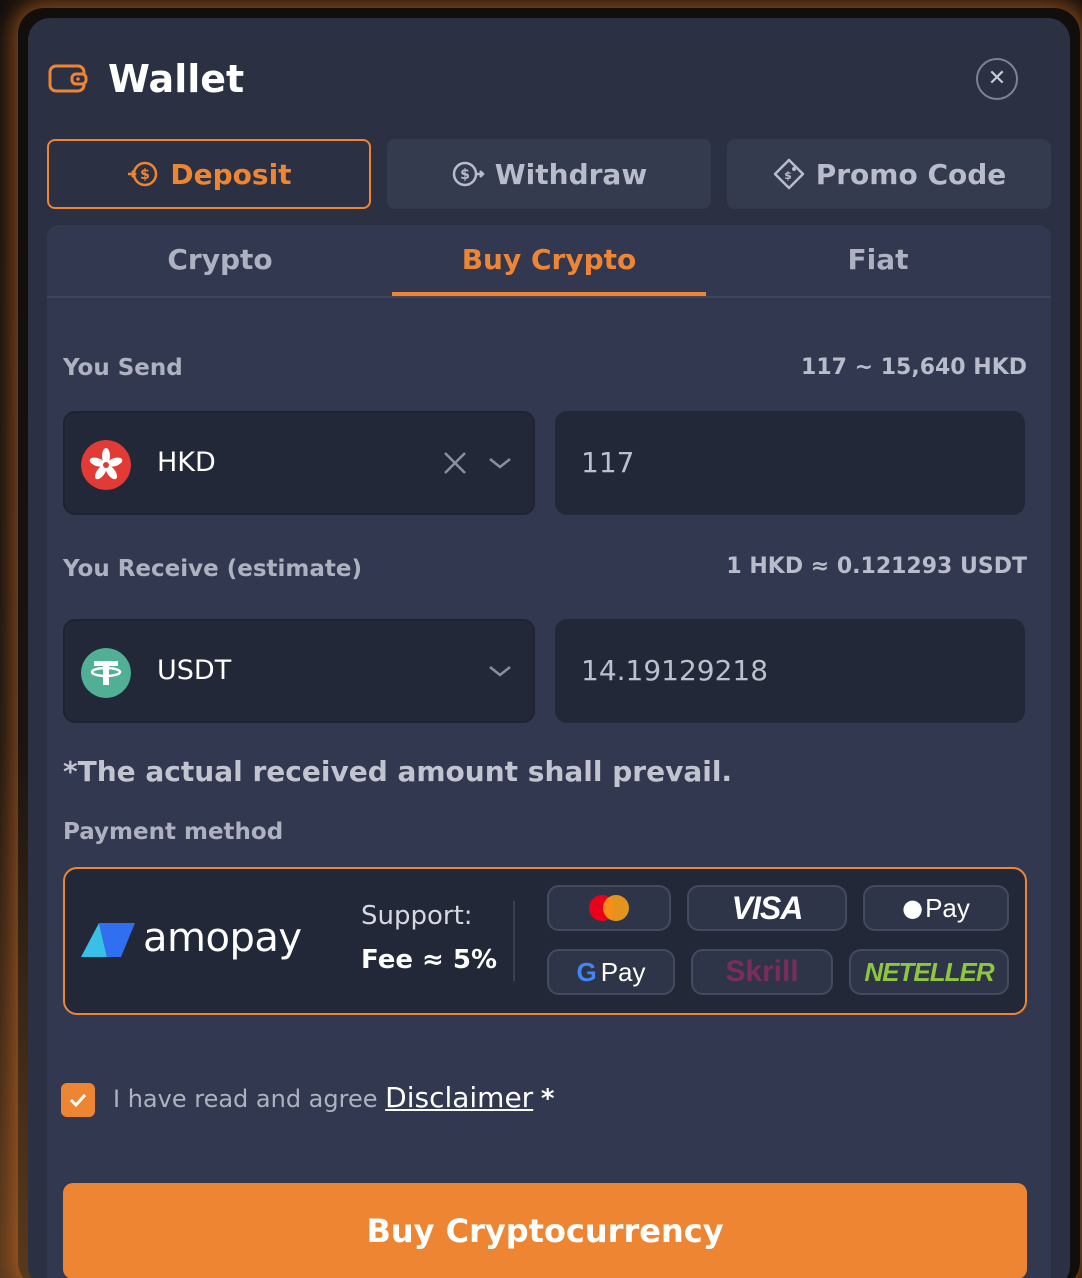  What do you see at coordinates (586, 971) in the screenshot?
I see `google-g-icon: G` at bounding box center [586, 971].